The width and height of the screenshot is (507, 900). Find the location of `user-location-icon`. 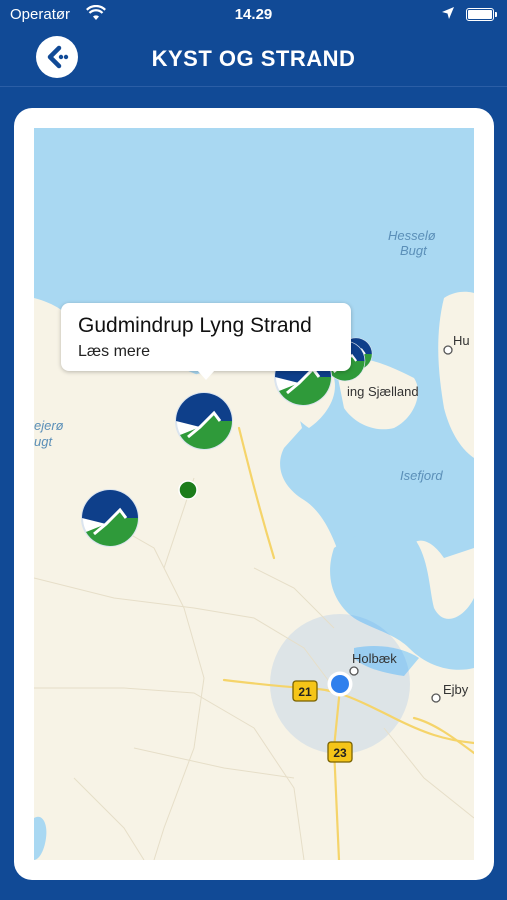

user-location-icon is located at coordinates (340, 684).